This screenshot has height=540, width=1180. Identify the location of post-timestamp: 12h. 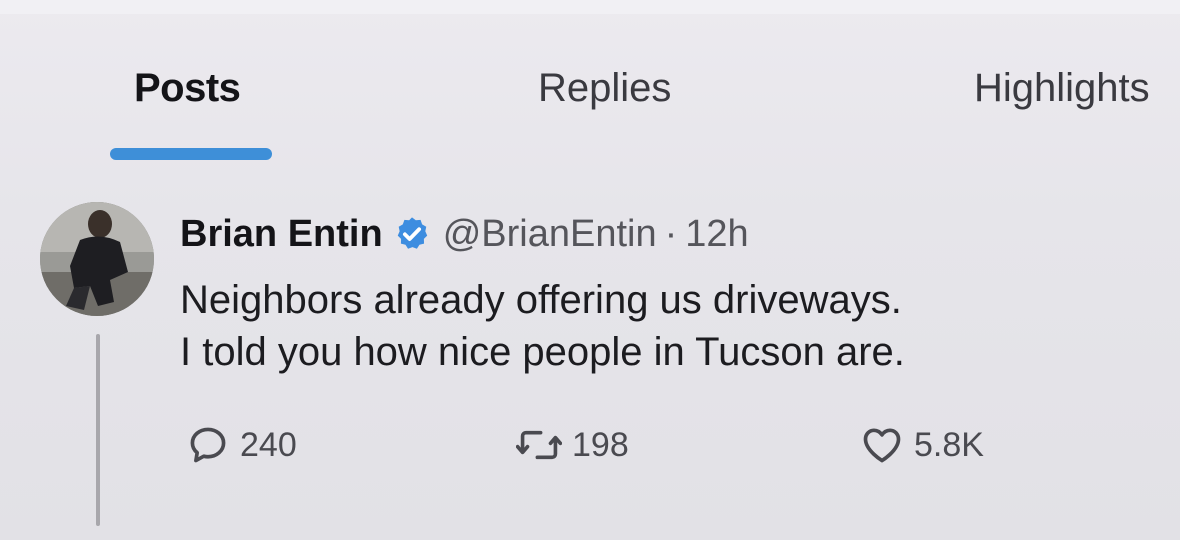
(716, 234).